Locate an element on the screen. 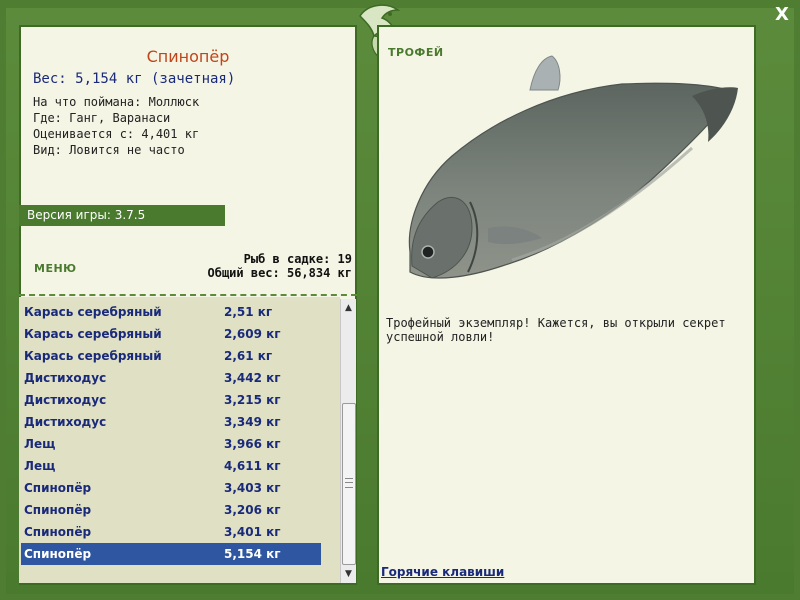 This screenshot has width=800, height=600. rarity-info: Вид: Ловится не часто is located at coordinates (109, 150).